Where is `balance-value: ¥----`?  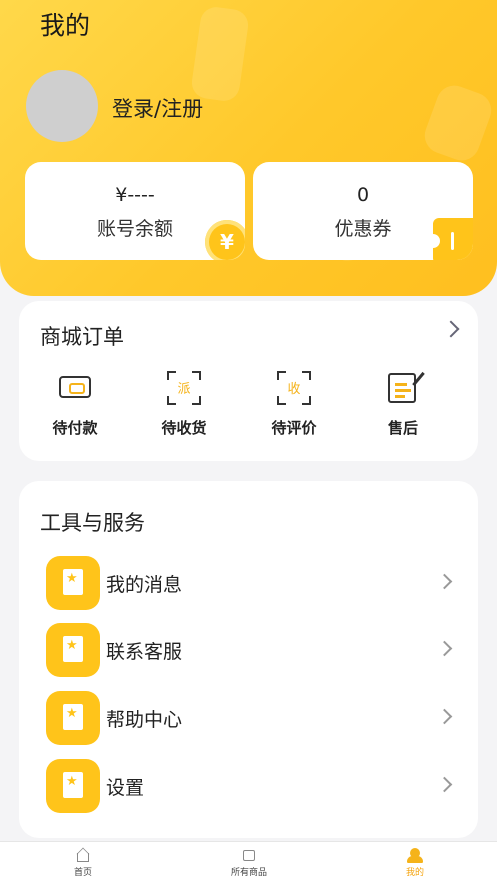
balance-value: ¥---- is located at coordinates (135, 195).